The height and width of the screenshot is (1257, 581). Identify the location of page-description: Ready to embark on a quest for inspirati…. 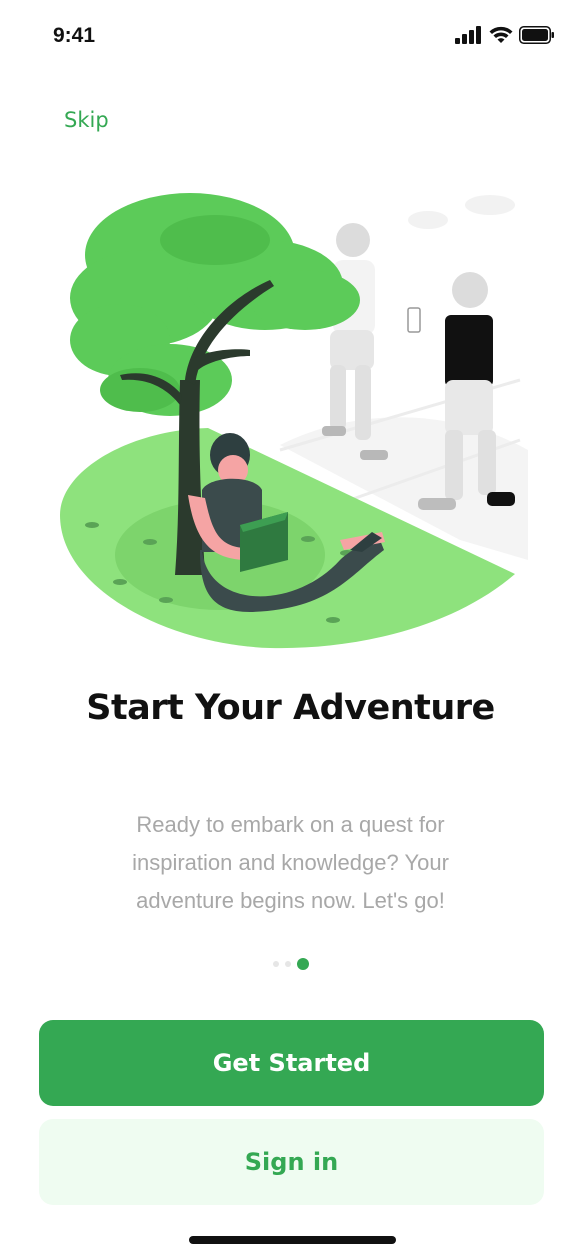
(290, 862).